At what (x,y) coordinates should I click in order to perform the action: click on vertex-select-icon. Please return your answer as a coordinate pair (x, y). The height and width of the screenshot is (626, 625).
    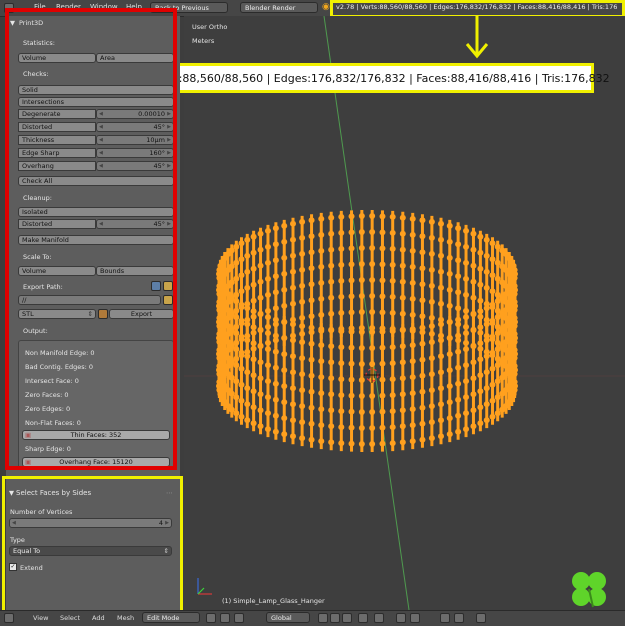
    Looking at the image, I should click on (323, 618).